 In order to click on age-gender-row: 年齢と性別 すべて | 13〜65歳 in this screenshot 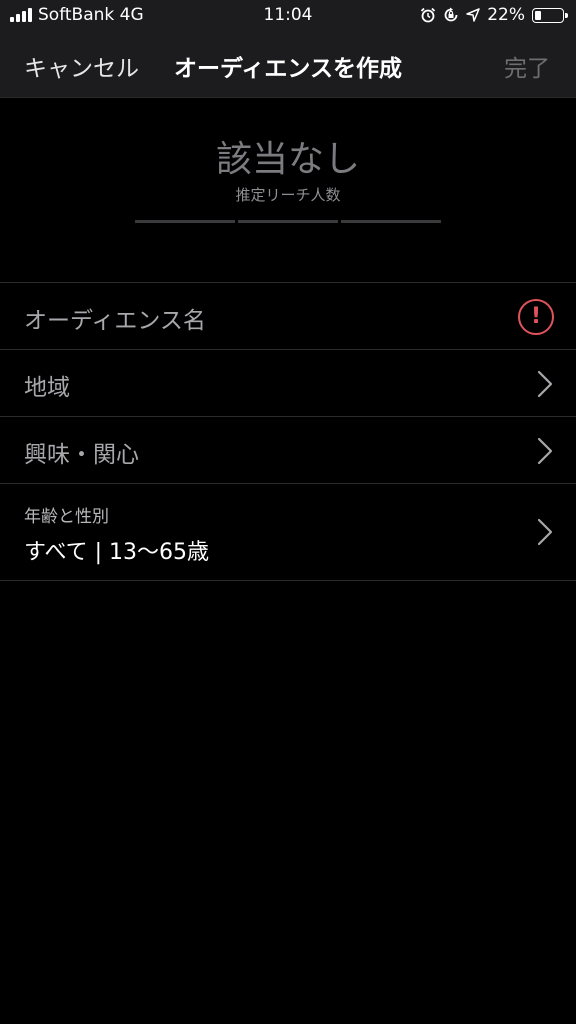, I will do `click(288, 532)`.